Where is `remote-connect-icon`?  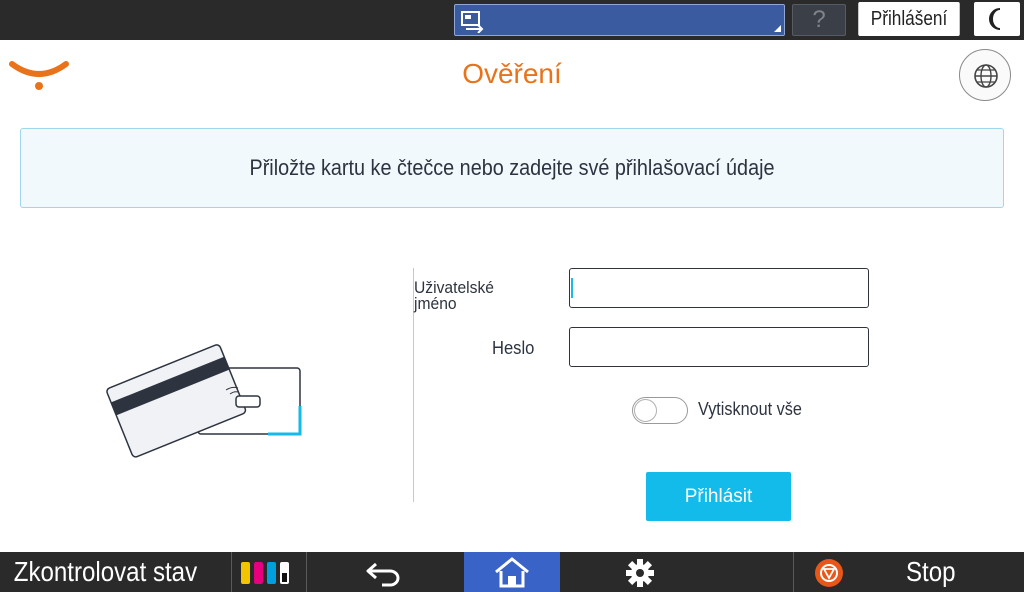 remote-connect-icon is located at coordinates (472, 22).